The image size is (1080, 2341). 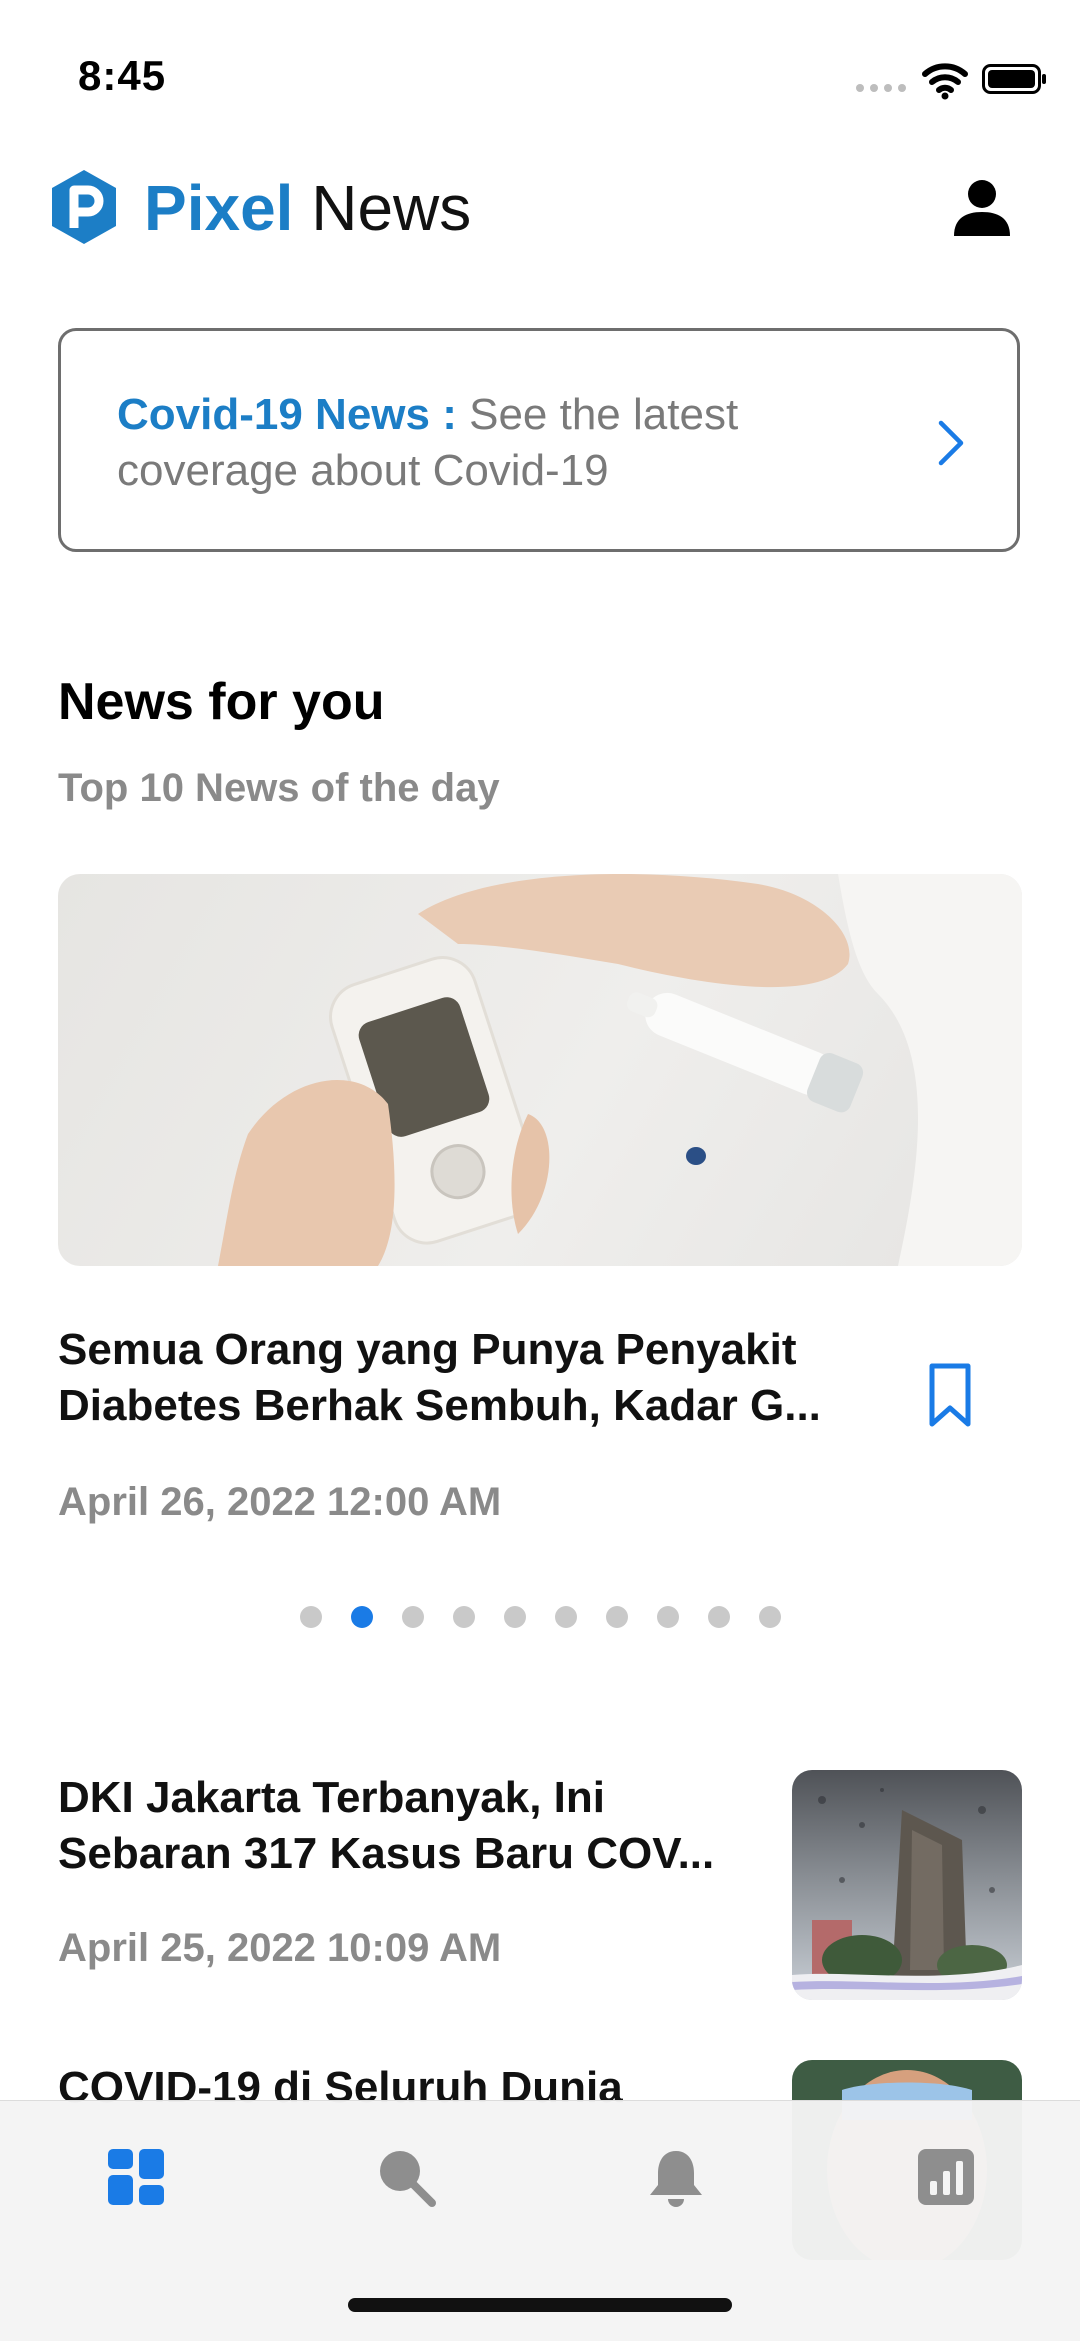 I want to click on featured-news-image, so click(x=540, y=1070).